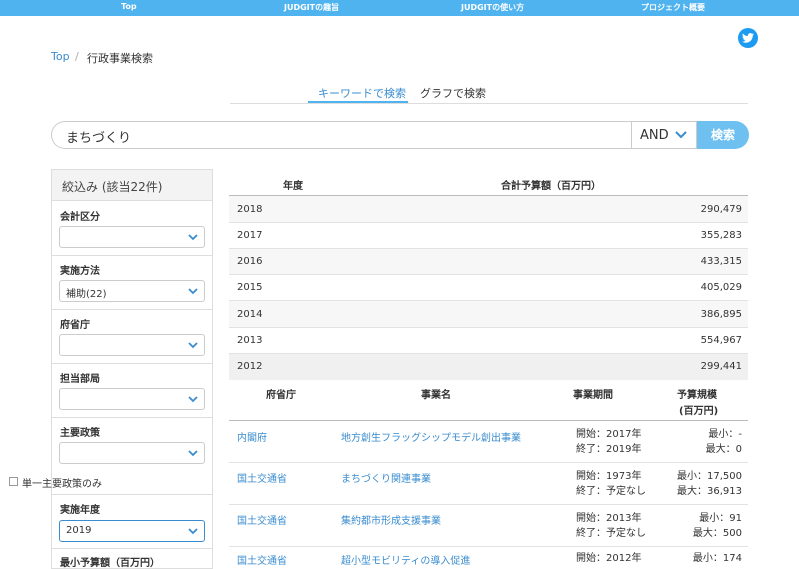 The image size is (799, 569). What do you see at coordinates (13, 481) in the screenshot?
I see `single-policy-checkbox` at bounding box center [13, 481].